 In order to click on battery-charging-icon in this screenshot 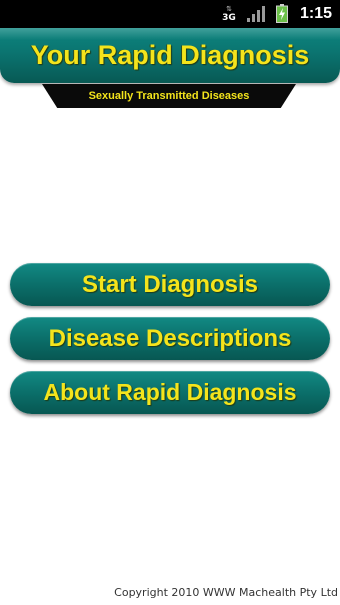, I will do `click(282, 13)`.